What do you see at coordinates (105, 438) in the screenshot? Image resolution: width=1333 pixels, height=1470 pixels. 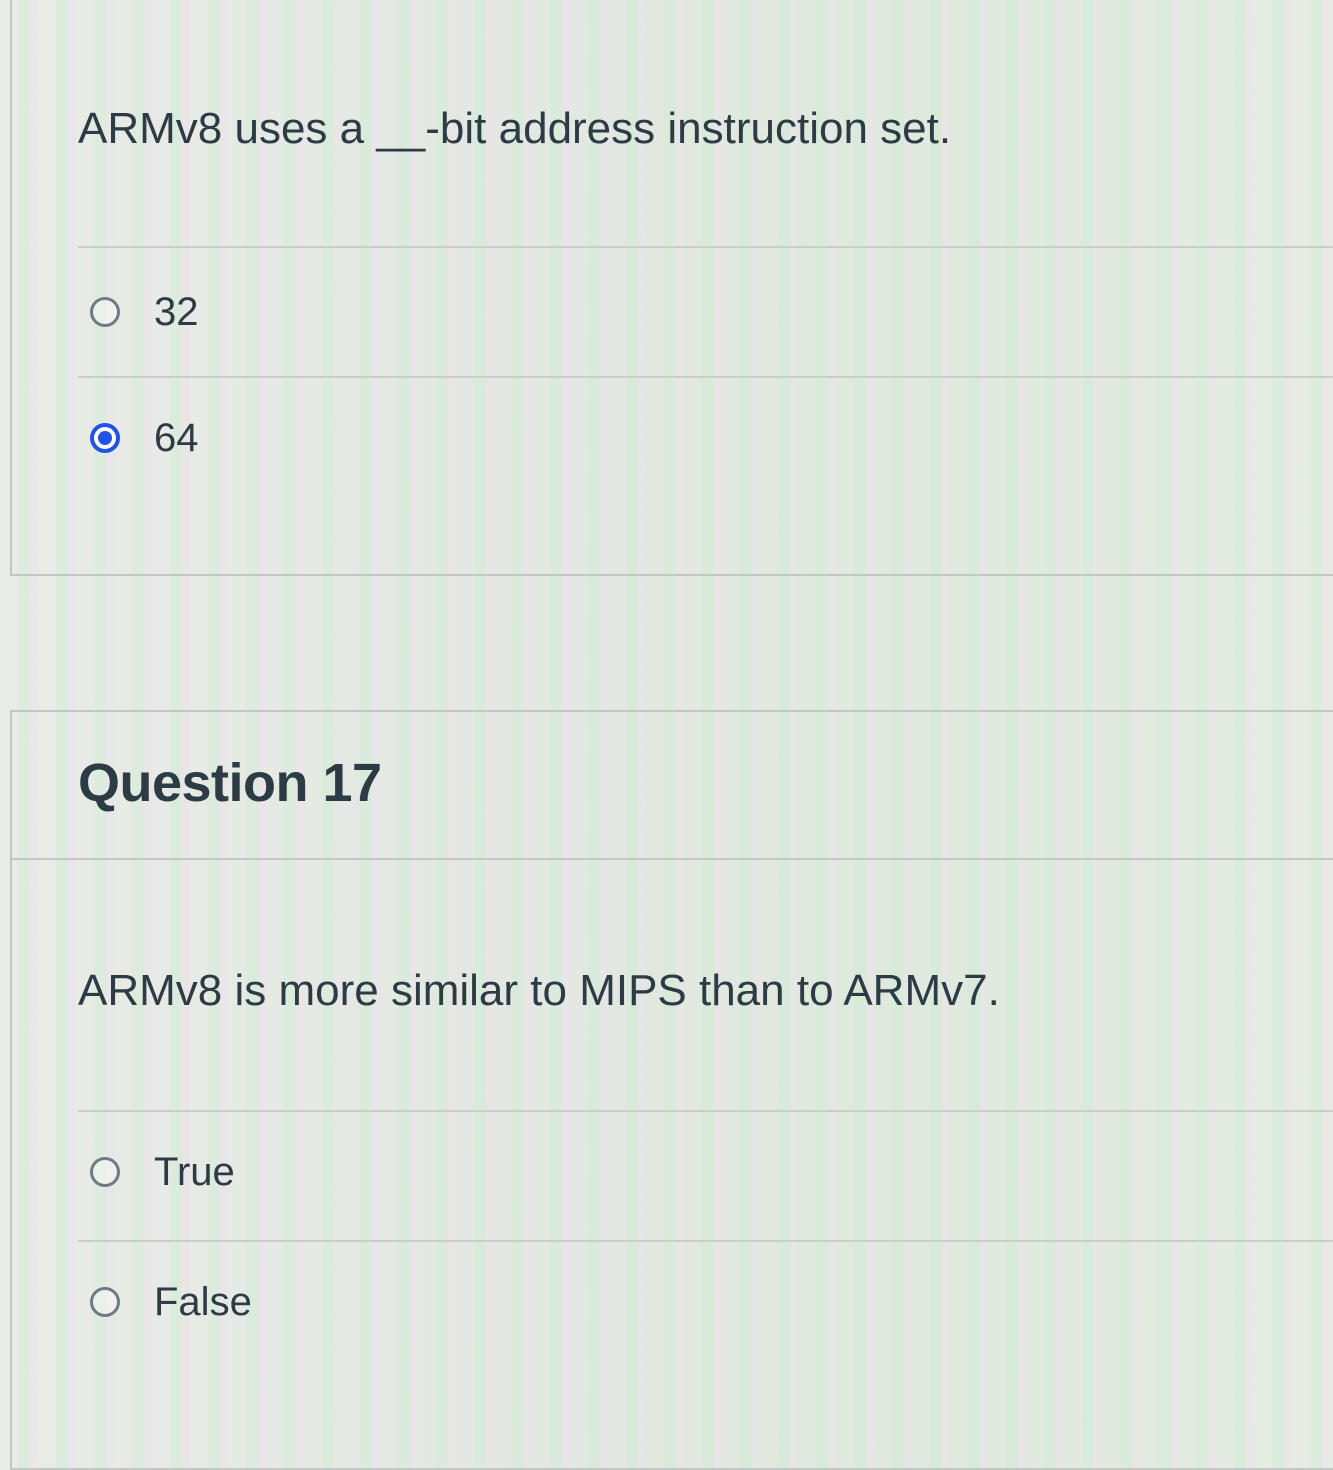 I see `radio-checked-icon` at bounding box center [105, 438].